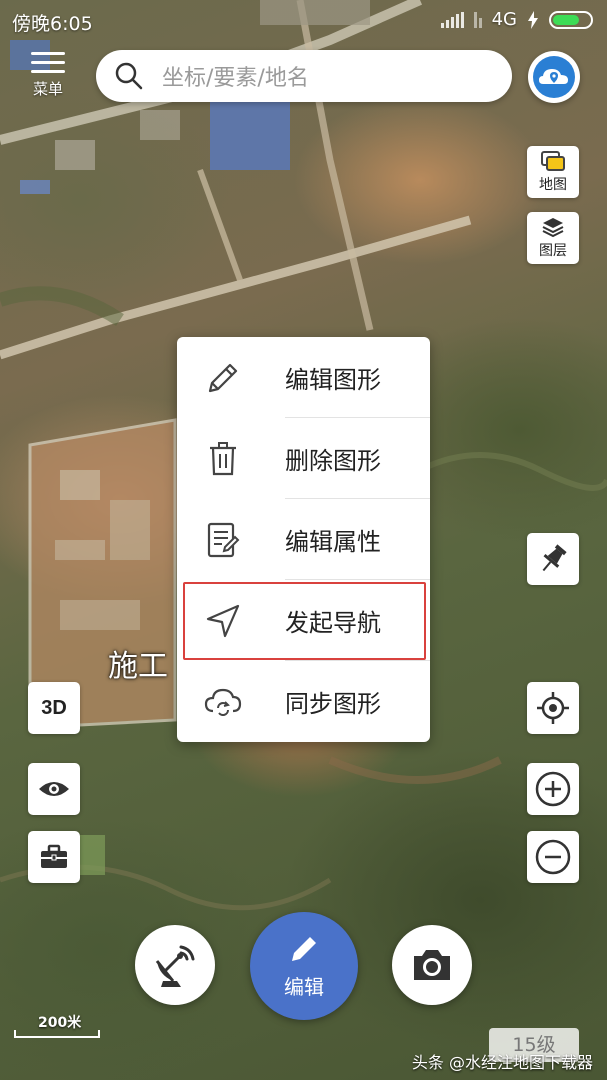 This screenshot has height=1080, width=607. I want to click on layers-icon, so click(553, 228).